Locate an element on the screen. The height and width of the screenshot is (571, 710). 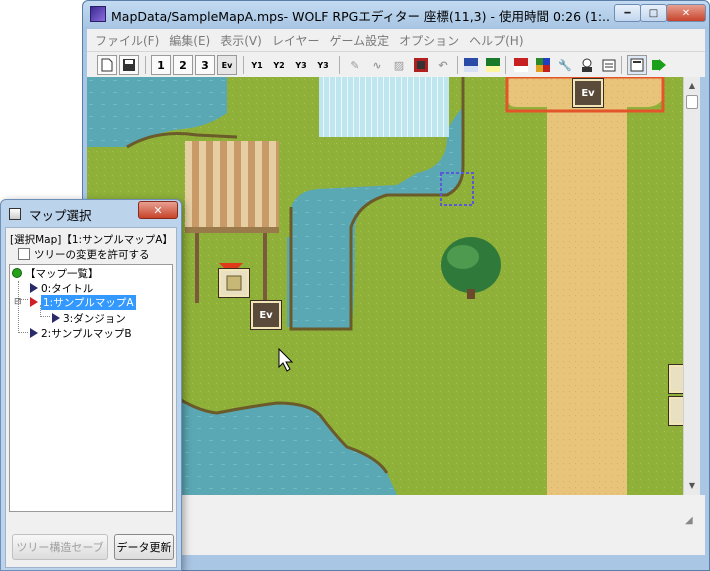
selected-map-label: [選択Map]【1:サンプルマップA】 is located at coordinates (91, 240).